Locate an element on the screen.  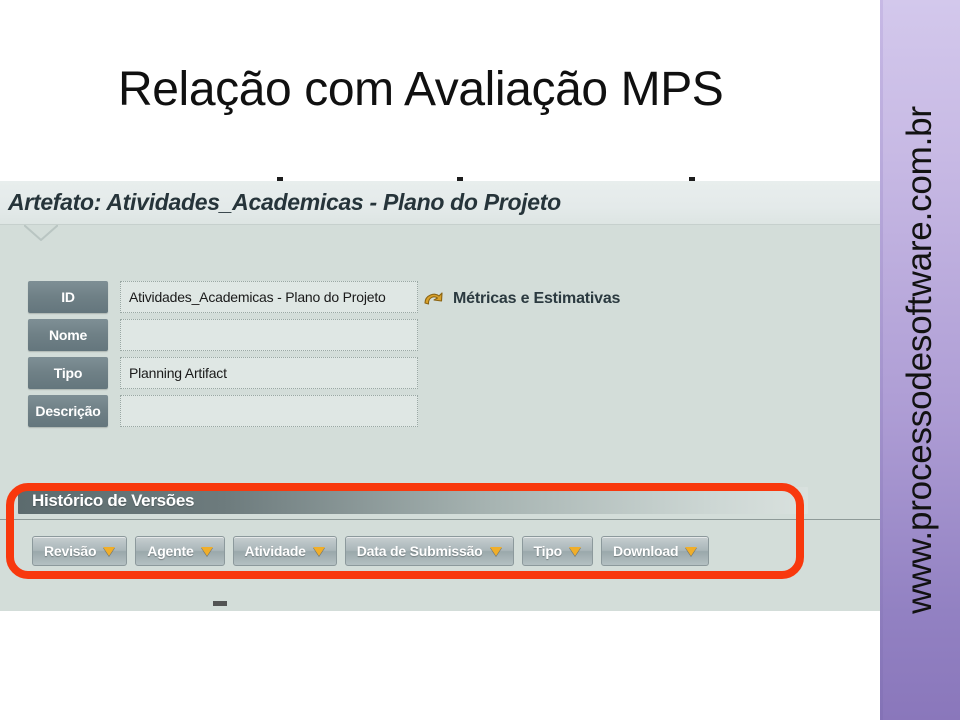
website-url-text: www.processodesoftware.com.br is located at coordinates (919, 360).